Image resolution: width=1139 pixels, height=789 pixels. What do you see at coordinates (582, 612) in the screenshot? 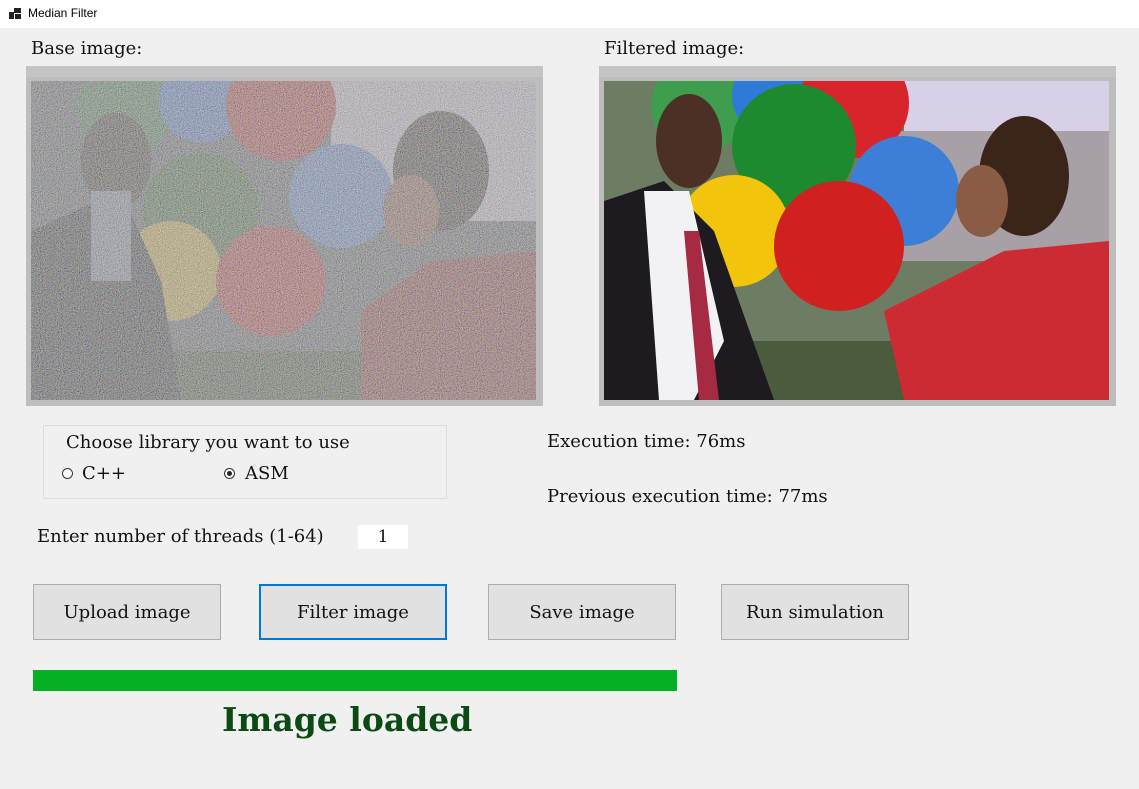
I see `save-image-button: Save image` at bounding box center [582, 612].